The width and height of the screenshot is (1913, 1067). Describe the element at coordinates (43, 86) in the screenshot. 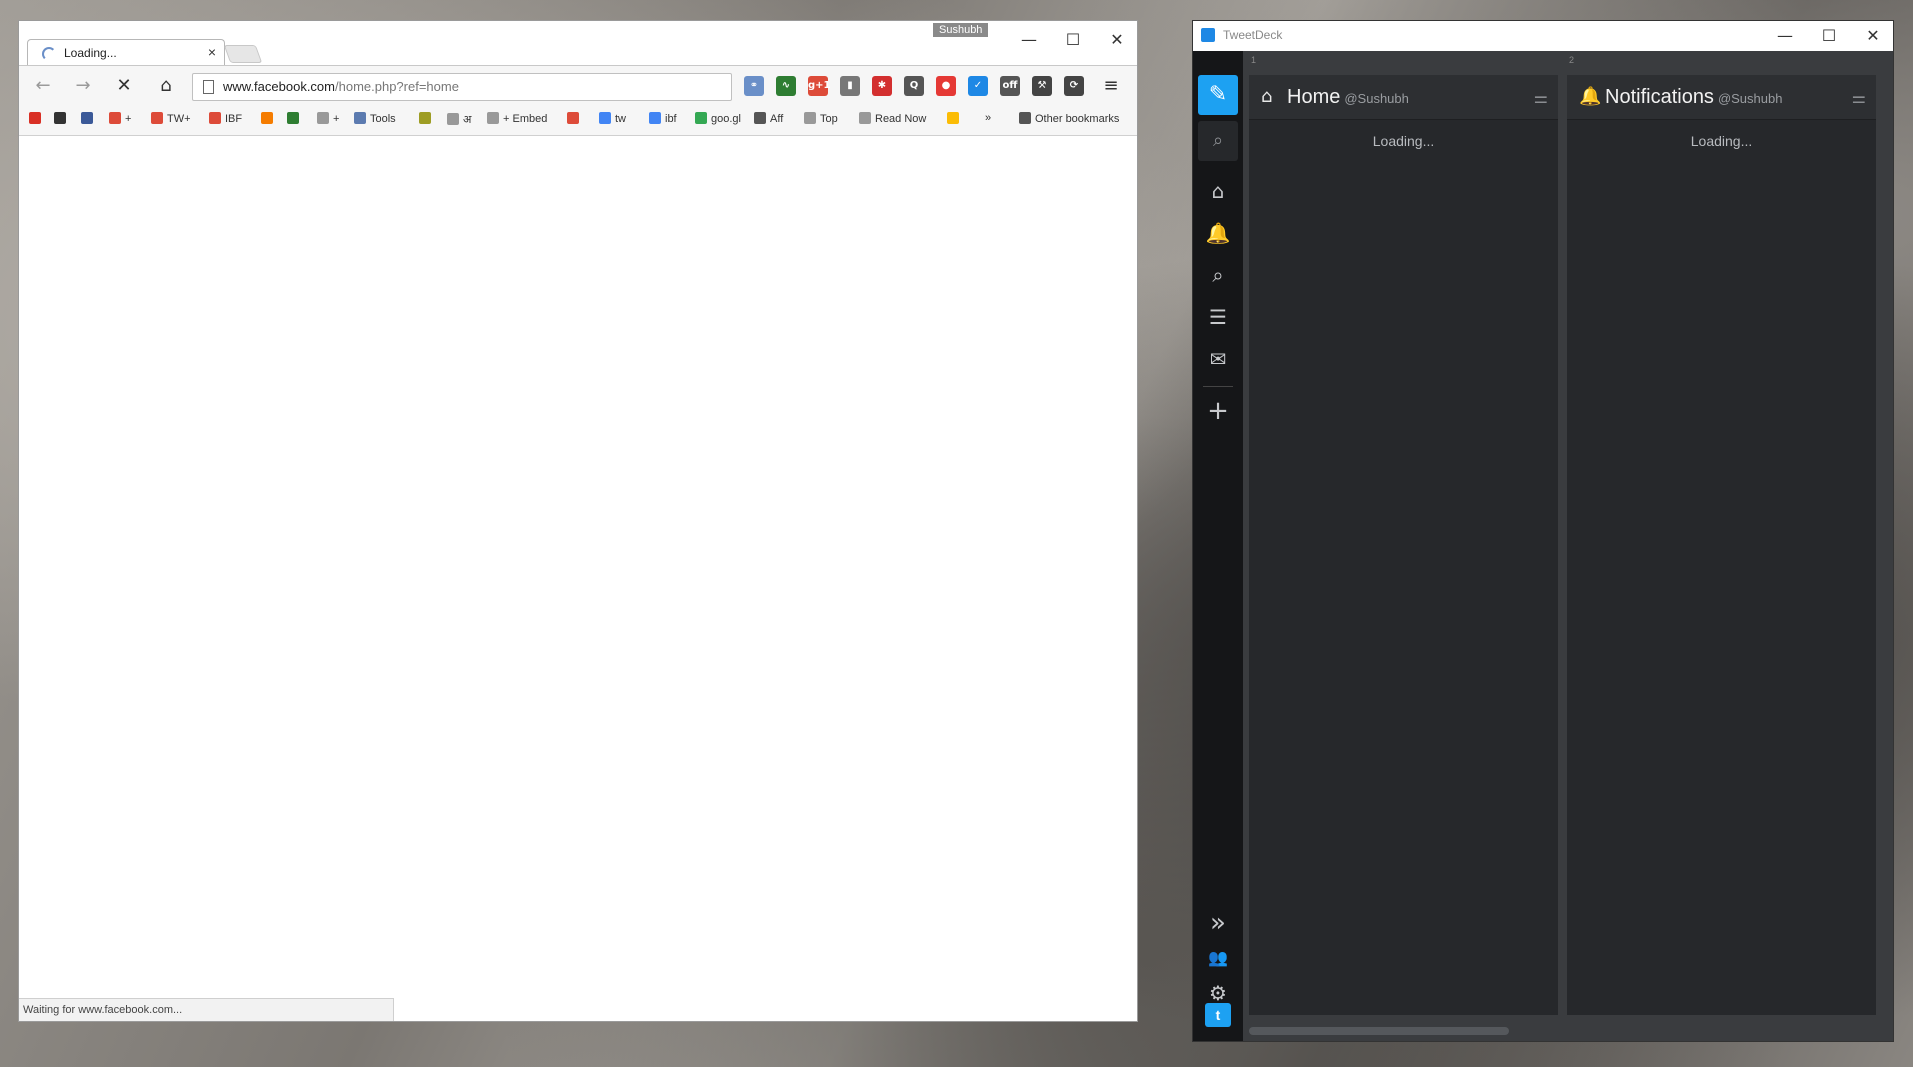

I see `back-button: ←` at that location.